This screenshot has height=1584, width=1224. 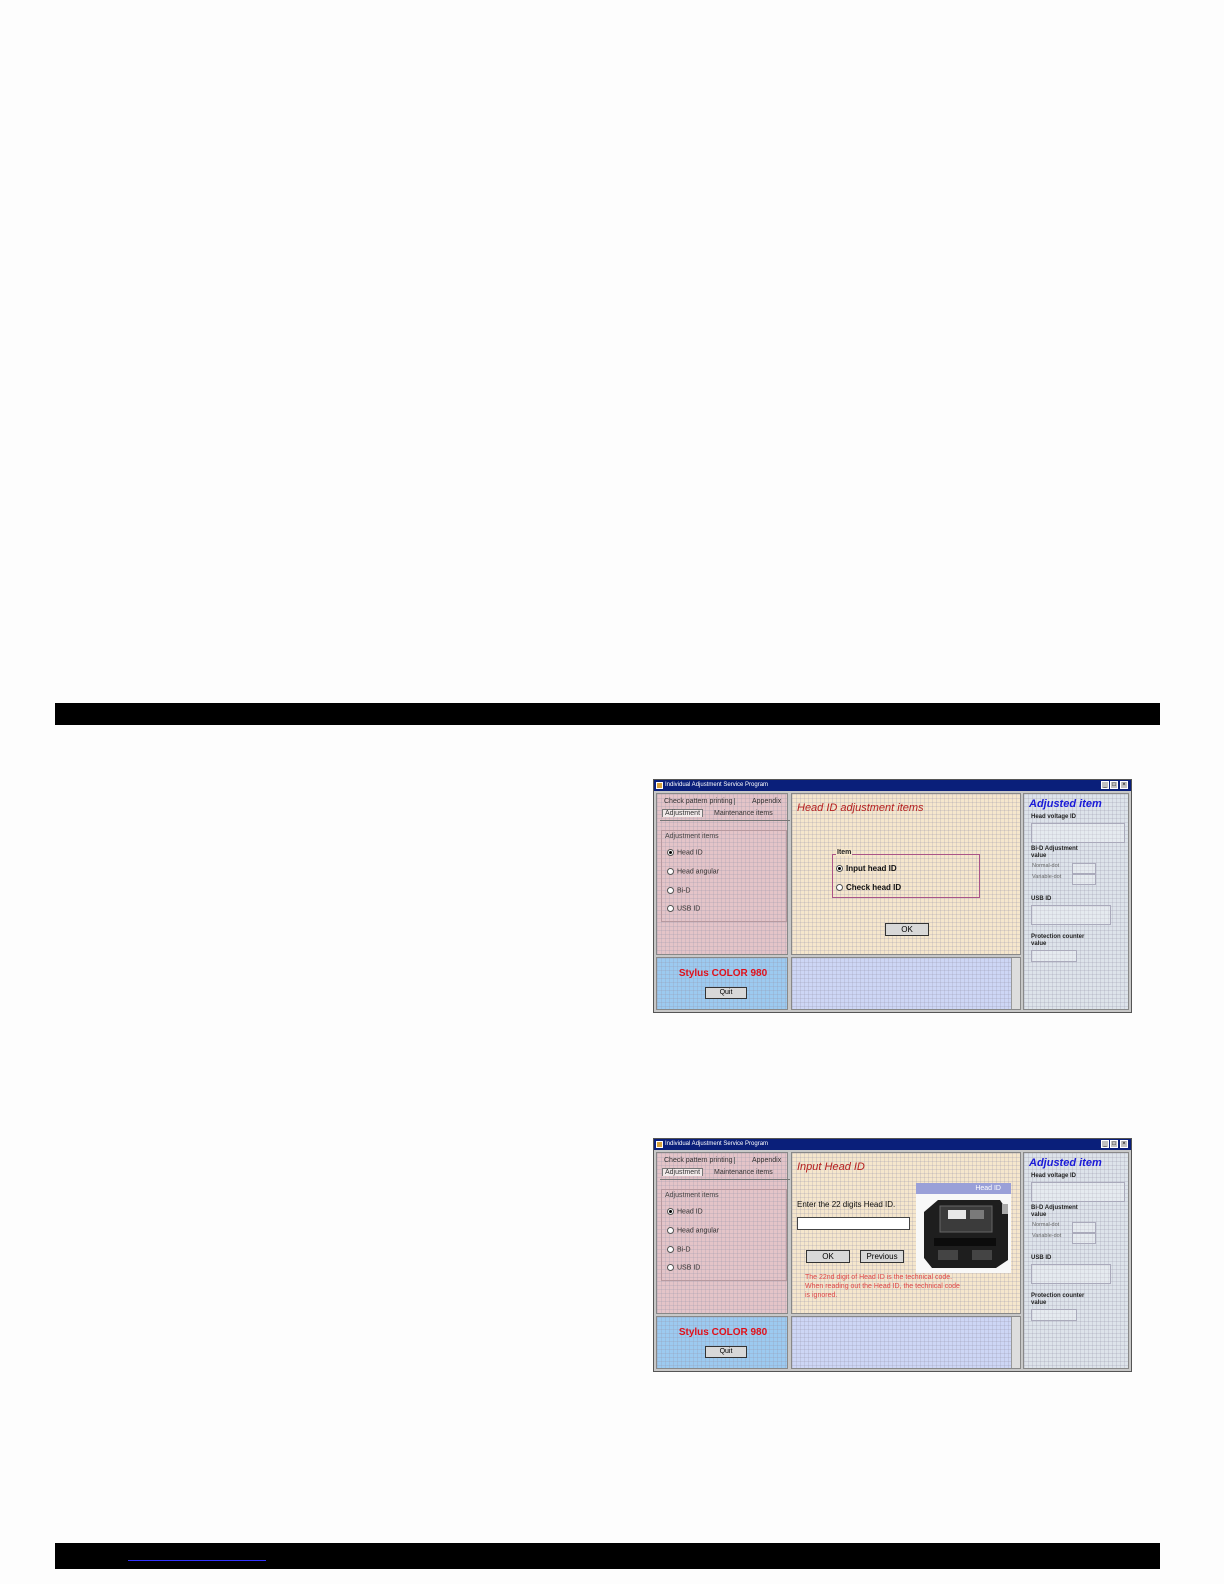 What do you see at coordinates (1054, 849) in the screenshot?
I see `bid-label: Bi-D Adjustment` at bounding box center [1054, 849].